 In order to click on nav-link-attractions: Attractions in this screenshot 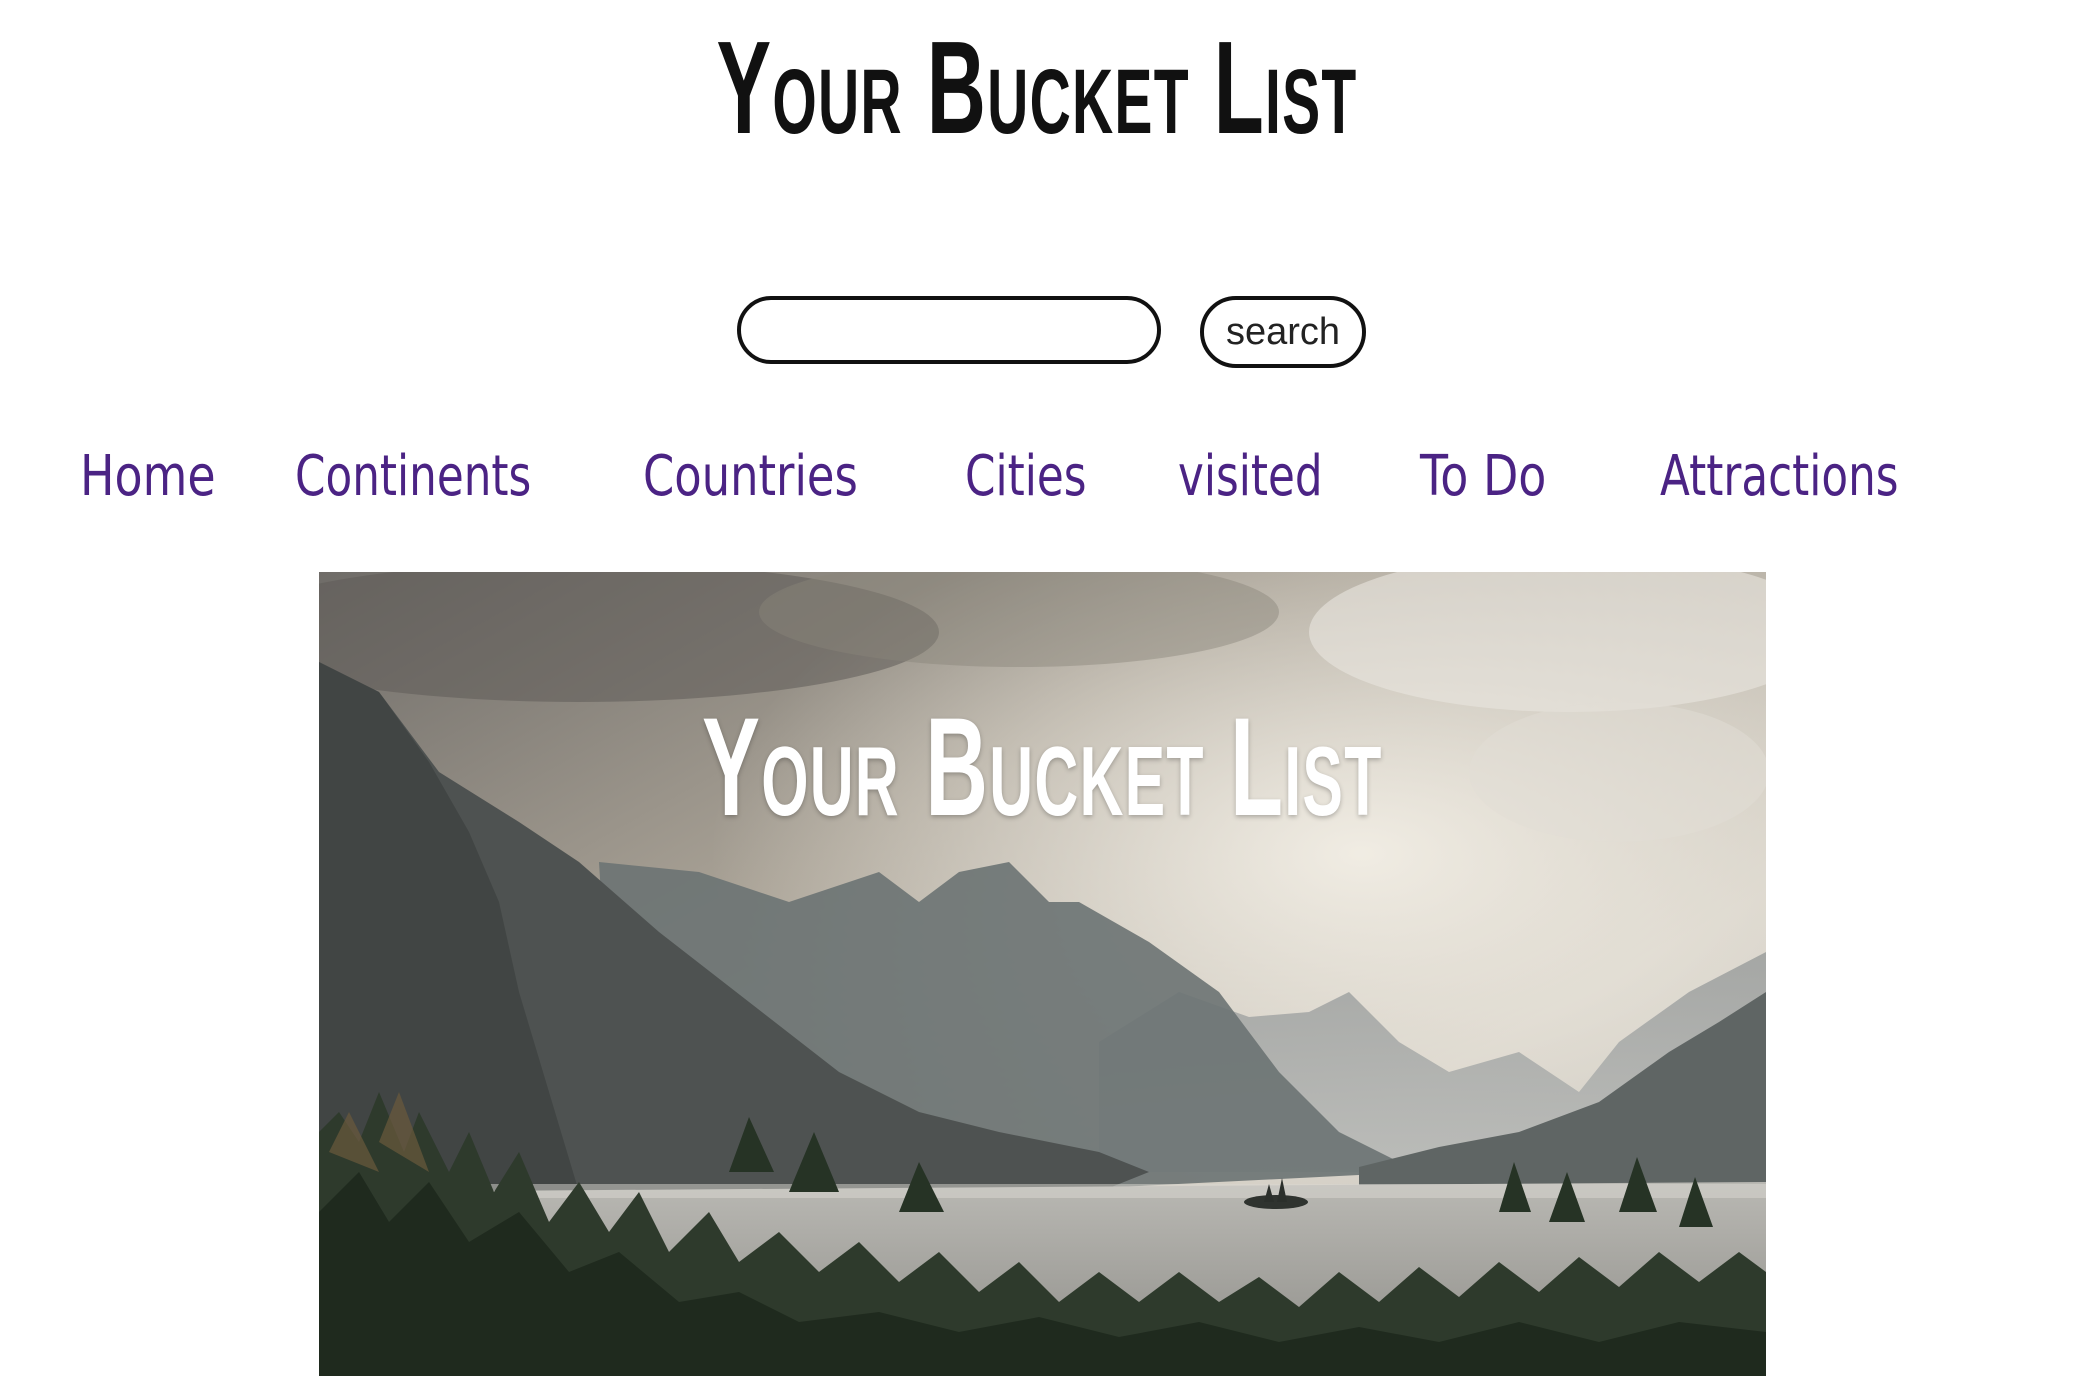, I will do `click(1779, 477)`.